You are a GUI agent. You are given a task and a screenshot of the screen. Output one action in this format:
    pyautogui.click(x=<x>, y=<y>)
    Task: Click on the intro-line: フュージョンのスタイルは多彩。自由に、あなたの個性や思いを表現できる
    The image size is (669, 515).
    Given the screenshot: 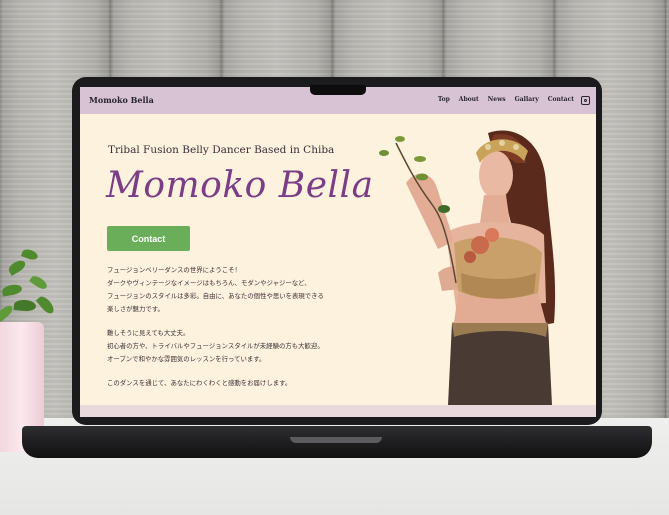 What is the action you would take?
    pyautogui.click(x=215, y=296)
    